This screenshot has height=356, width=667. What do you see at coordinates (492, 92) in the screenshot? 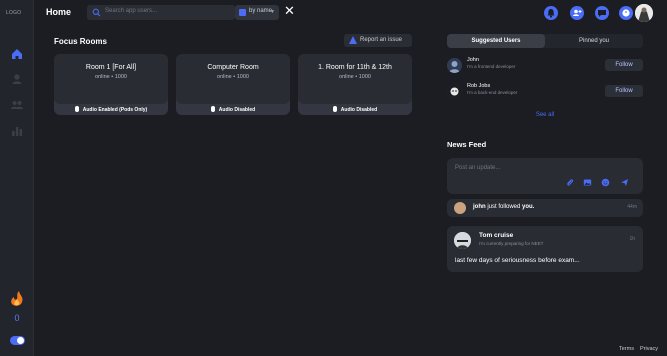
I see `user-bio: I'm a back-end developer` at bounding box center [492, 92].